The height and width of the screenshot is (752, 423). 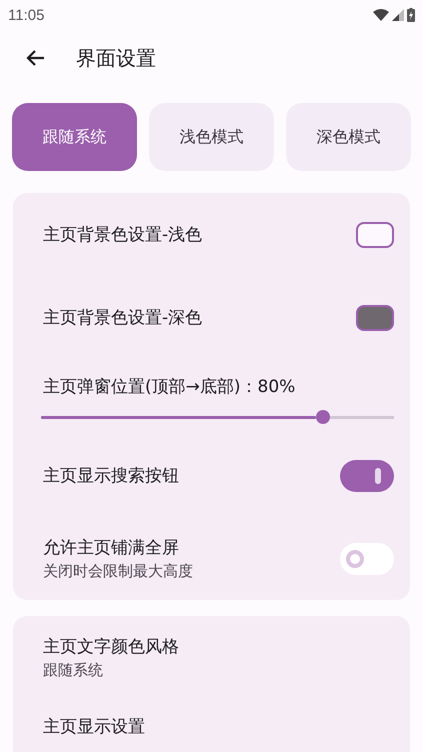 I want to click on status-time: 11:05, so click(x=26, y=15).